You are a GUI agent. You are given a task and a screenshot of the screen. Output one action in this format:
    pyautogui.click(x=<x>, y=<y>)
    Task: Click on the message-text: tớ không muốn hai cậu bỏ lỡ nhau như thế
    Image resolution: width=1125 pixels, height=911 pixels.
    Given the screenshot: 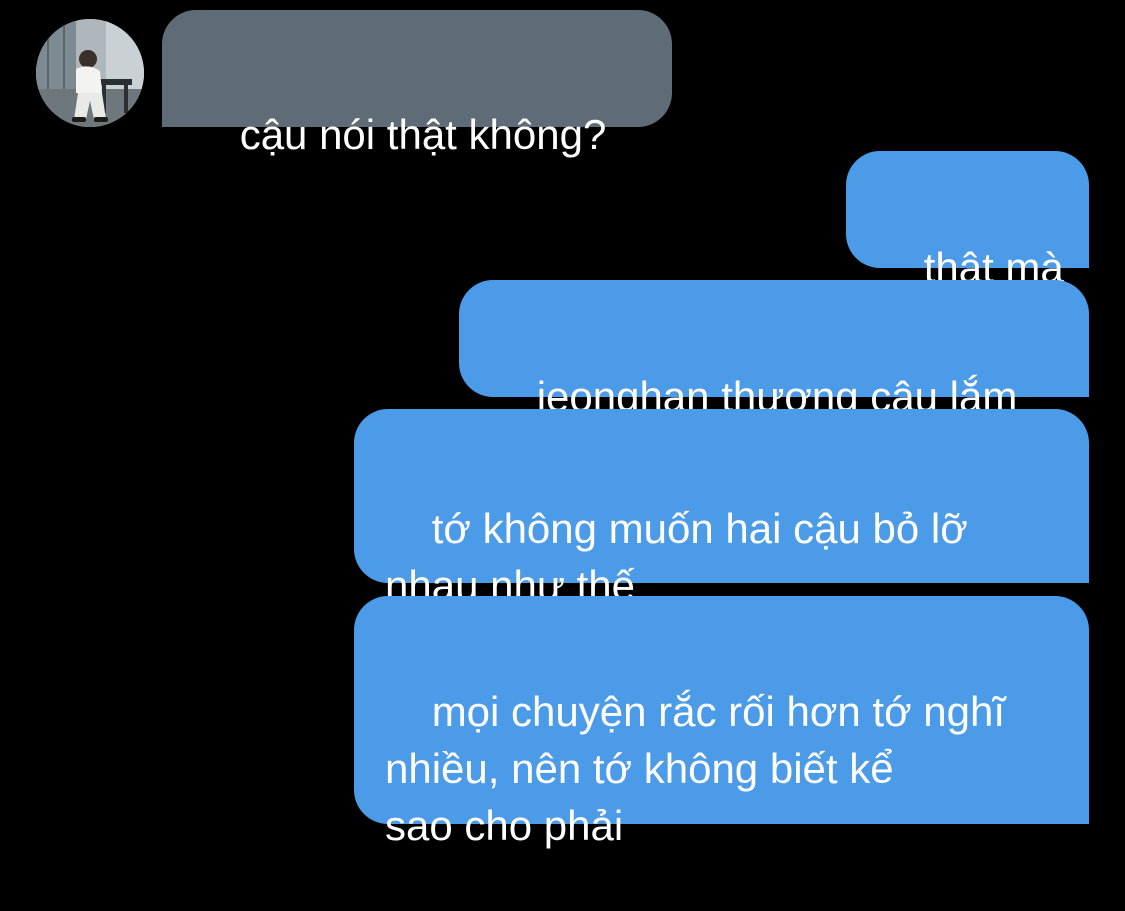 What is the action you would take?
    pyautogui.click(x=676, y=557)
    